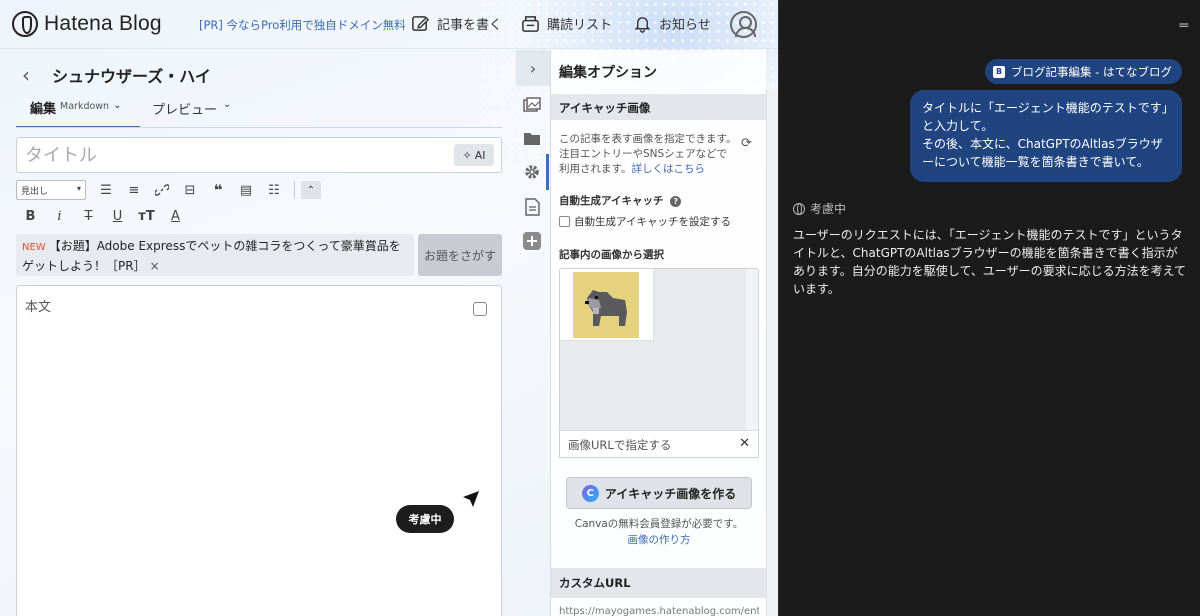  What do you see at coordinates (155, 266) in the screenshot?
I see `topic-close-icon: ×` at bounding box center [155, 266].